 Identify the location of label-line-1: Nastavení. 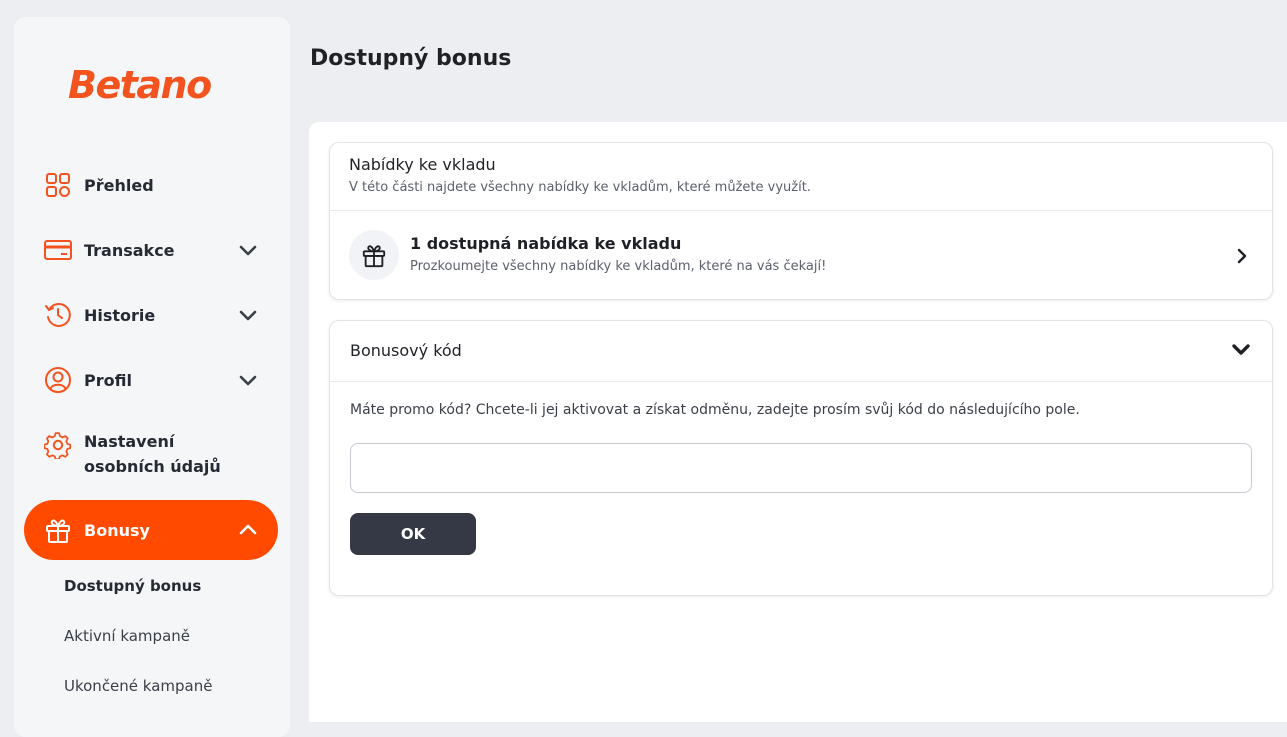
(129, 441).